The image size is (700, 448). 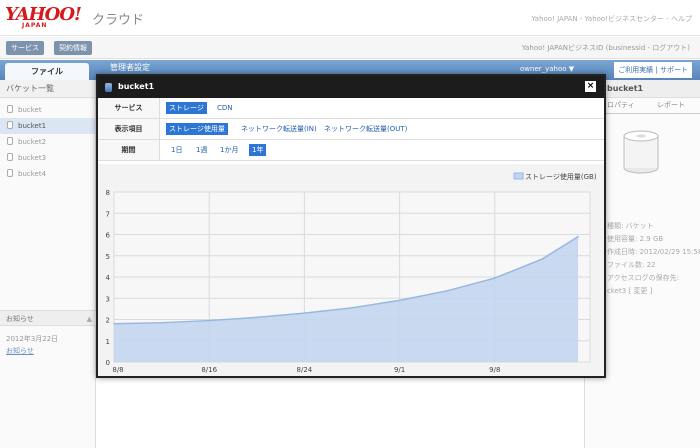 I want to click on bucket-icon, so click(x=108, y=87).